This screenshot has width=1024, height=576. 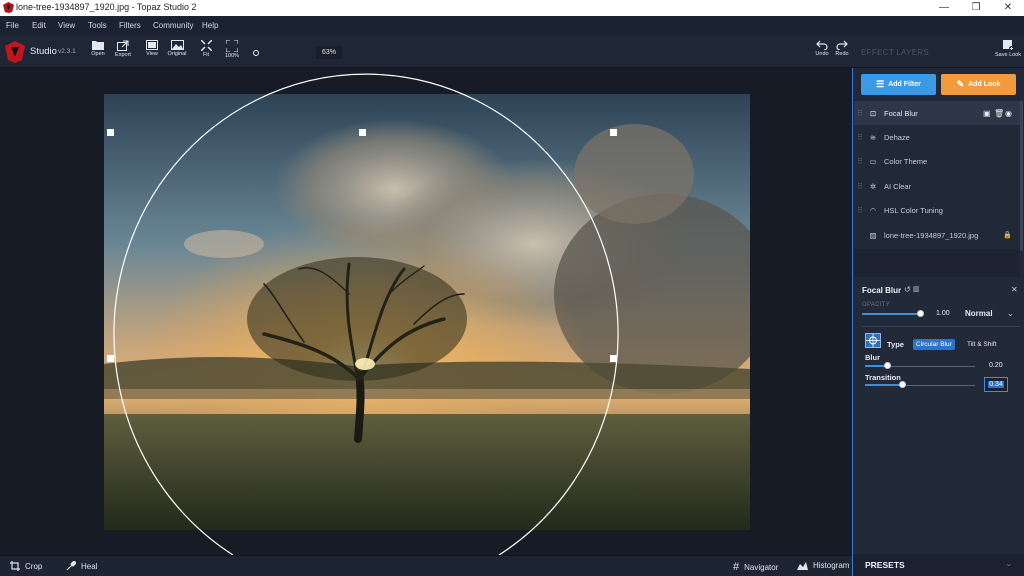 I want to click on transition-slider-fill, so click(x=883, y=385).